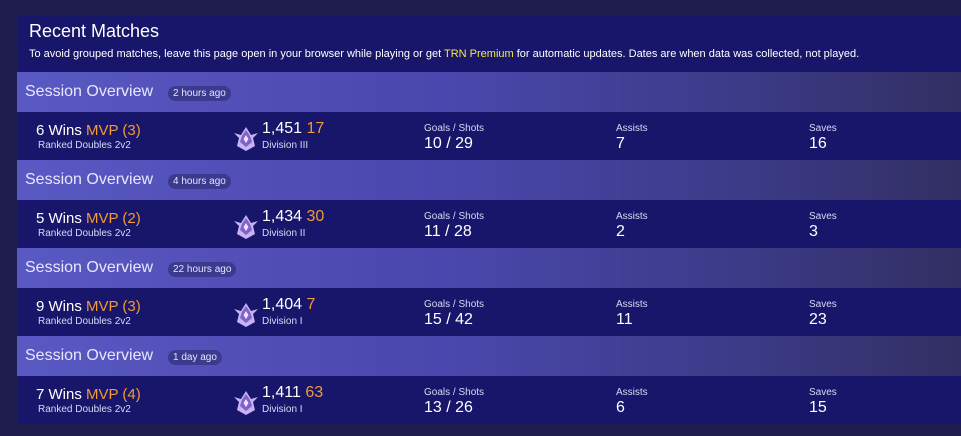 This screenshot has height=436, width=961. What do you see at coordinates (620, 407) in the screenshot?
I see `assists-value: 6` at bounding box center [620, 407].